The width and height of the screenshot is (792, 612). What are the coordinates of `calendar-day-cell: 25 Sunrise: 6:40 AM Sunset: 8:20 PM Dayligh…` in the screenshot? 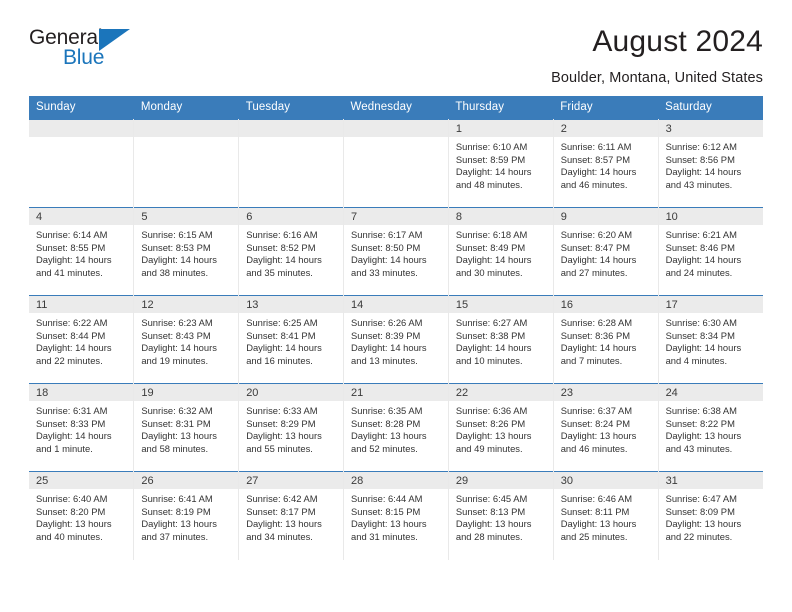 It's located at (82, 515).